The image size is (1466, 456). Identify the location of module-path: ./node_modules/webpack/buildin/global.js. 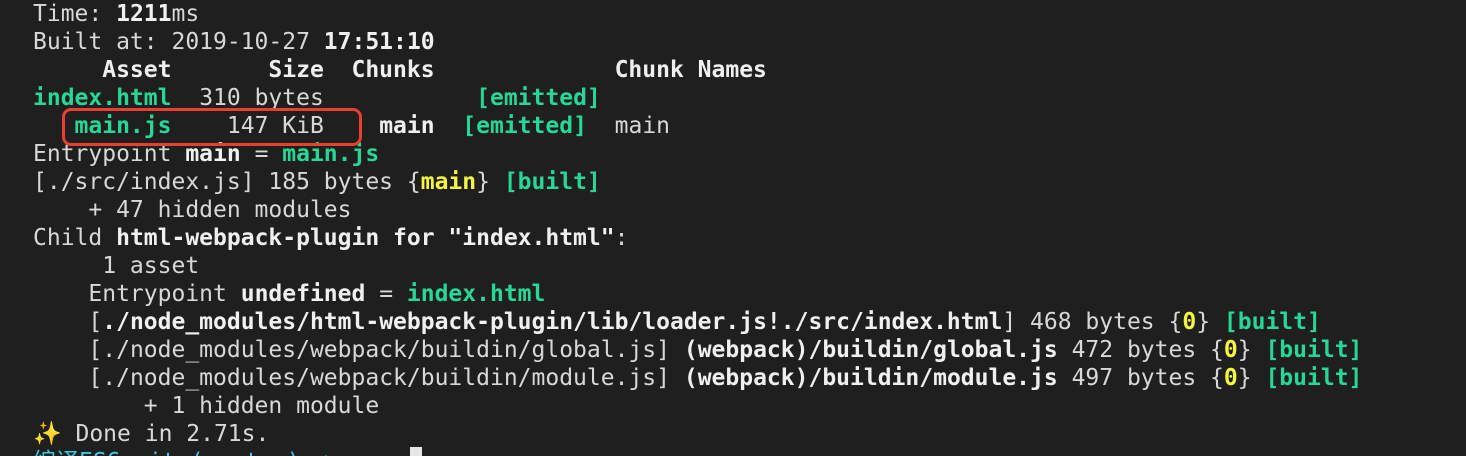
(379, 350).